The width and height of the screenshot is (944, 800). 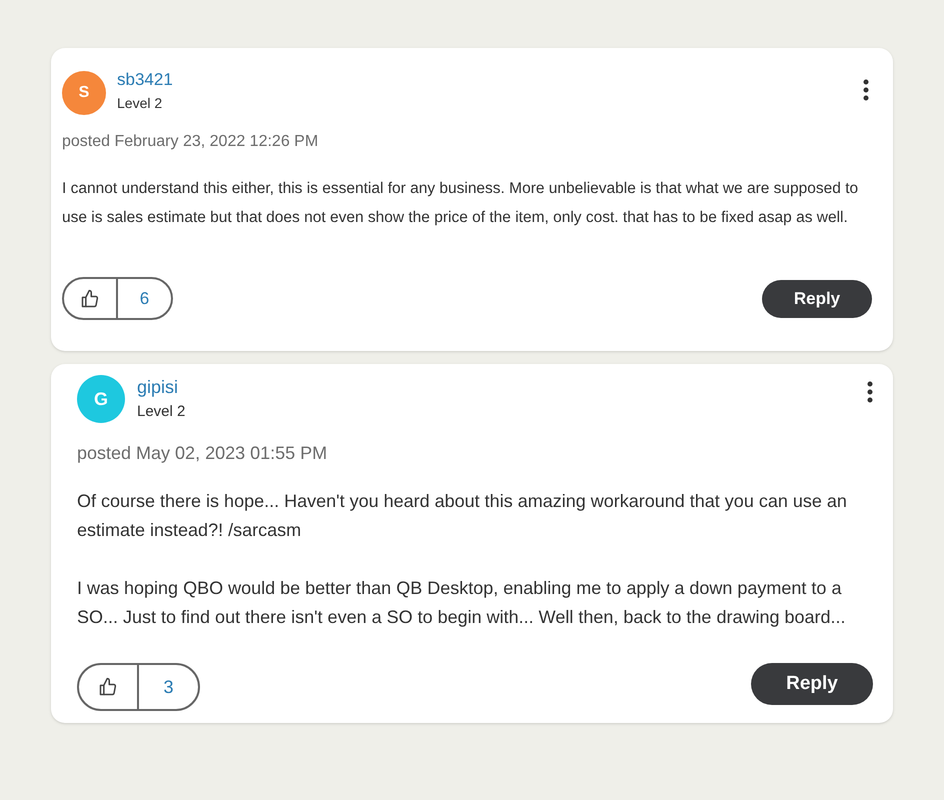 I want to click on like-count: 6, so click(x=144, y=299).